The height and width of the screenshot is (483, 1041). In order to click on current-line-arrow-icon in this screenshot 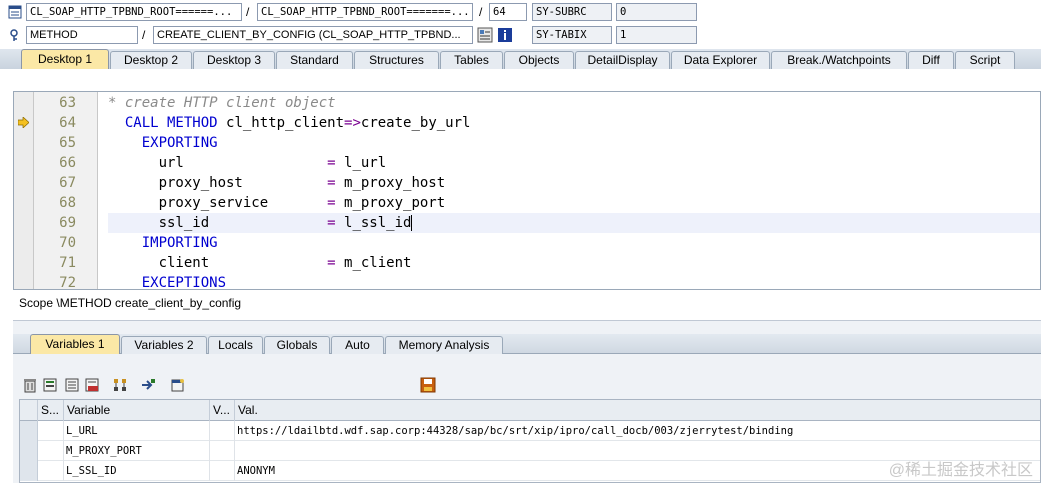, I will do `click(23, 122)`.